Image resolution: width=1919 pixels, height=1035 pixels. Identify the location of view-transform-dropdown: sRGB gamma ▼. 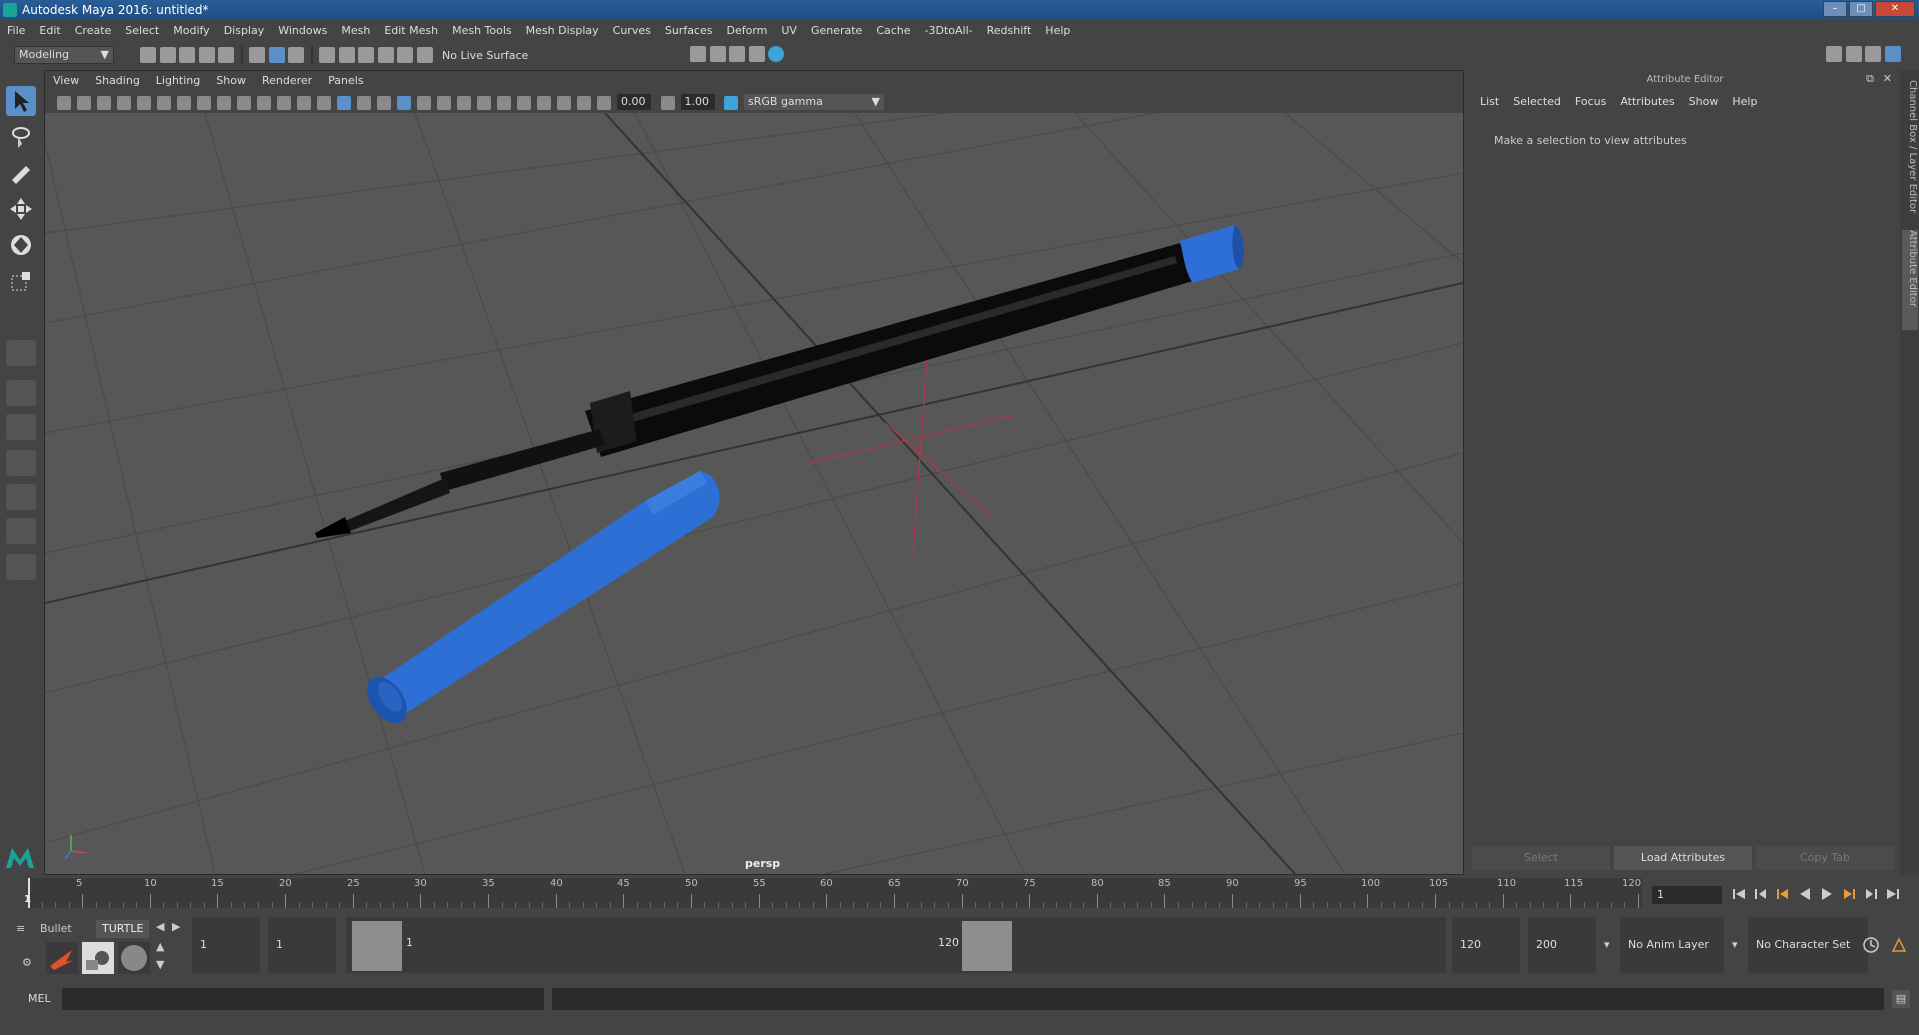
(814, 102).